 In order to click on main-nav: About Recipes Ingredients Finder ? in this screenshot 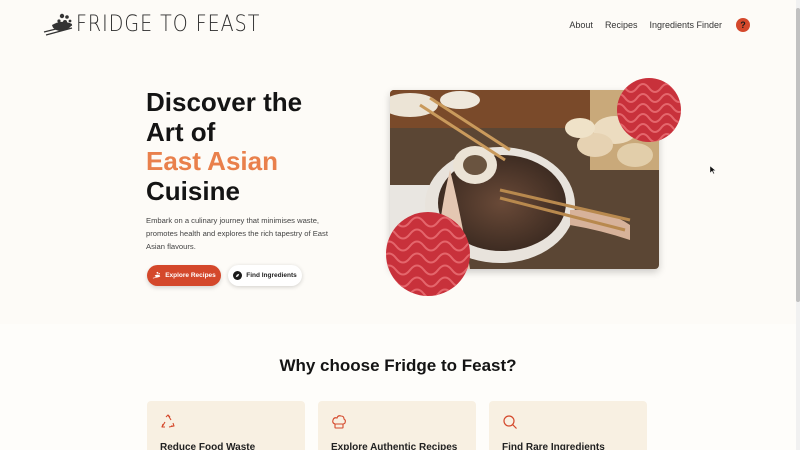, I will do `click(653, 25)`.